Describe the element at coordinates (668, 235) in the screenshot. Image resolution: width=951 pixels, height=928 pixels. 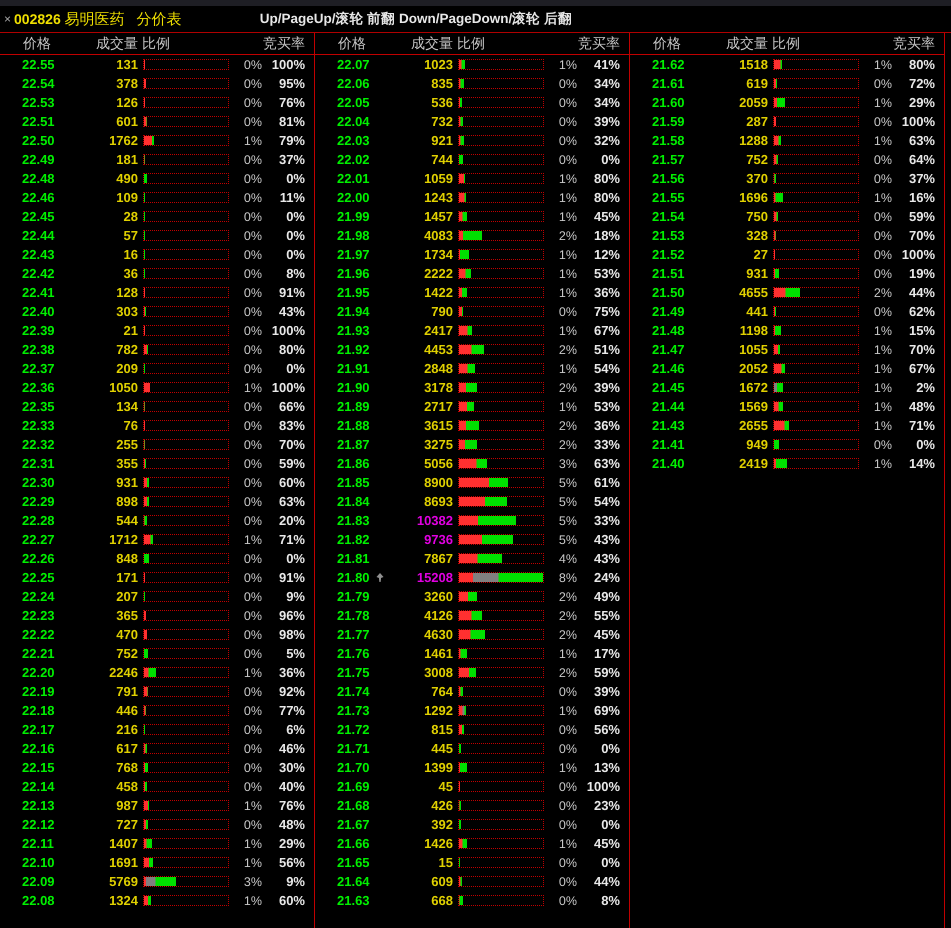
I see `price-cell-text: 21.53` at that location.